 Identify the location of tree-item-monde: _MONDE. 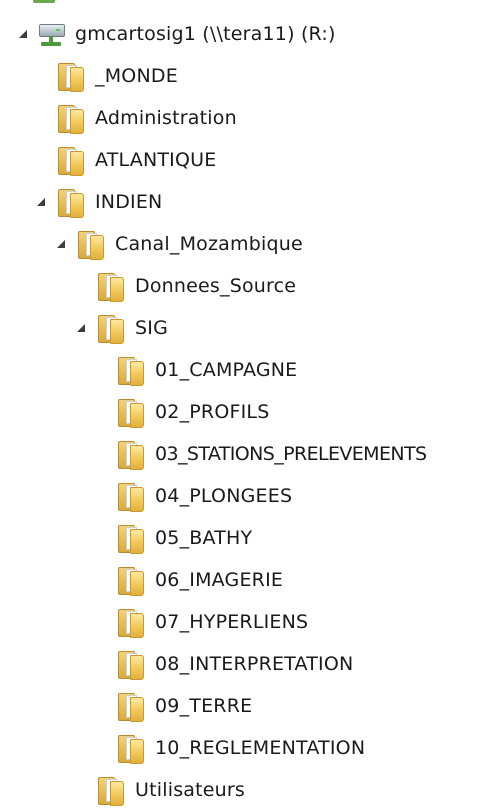
(106, 76).